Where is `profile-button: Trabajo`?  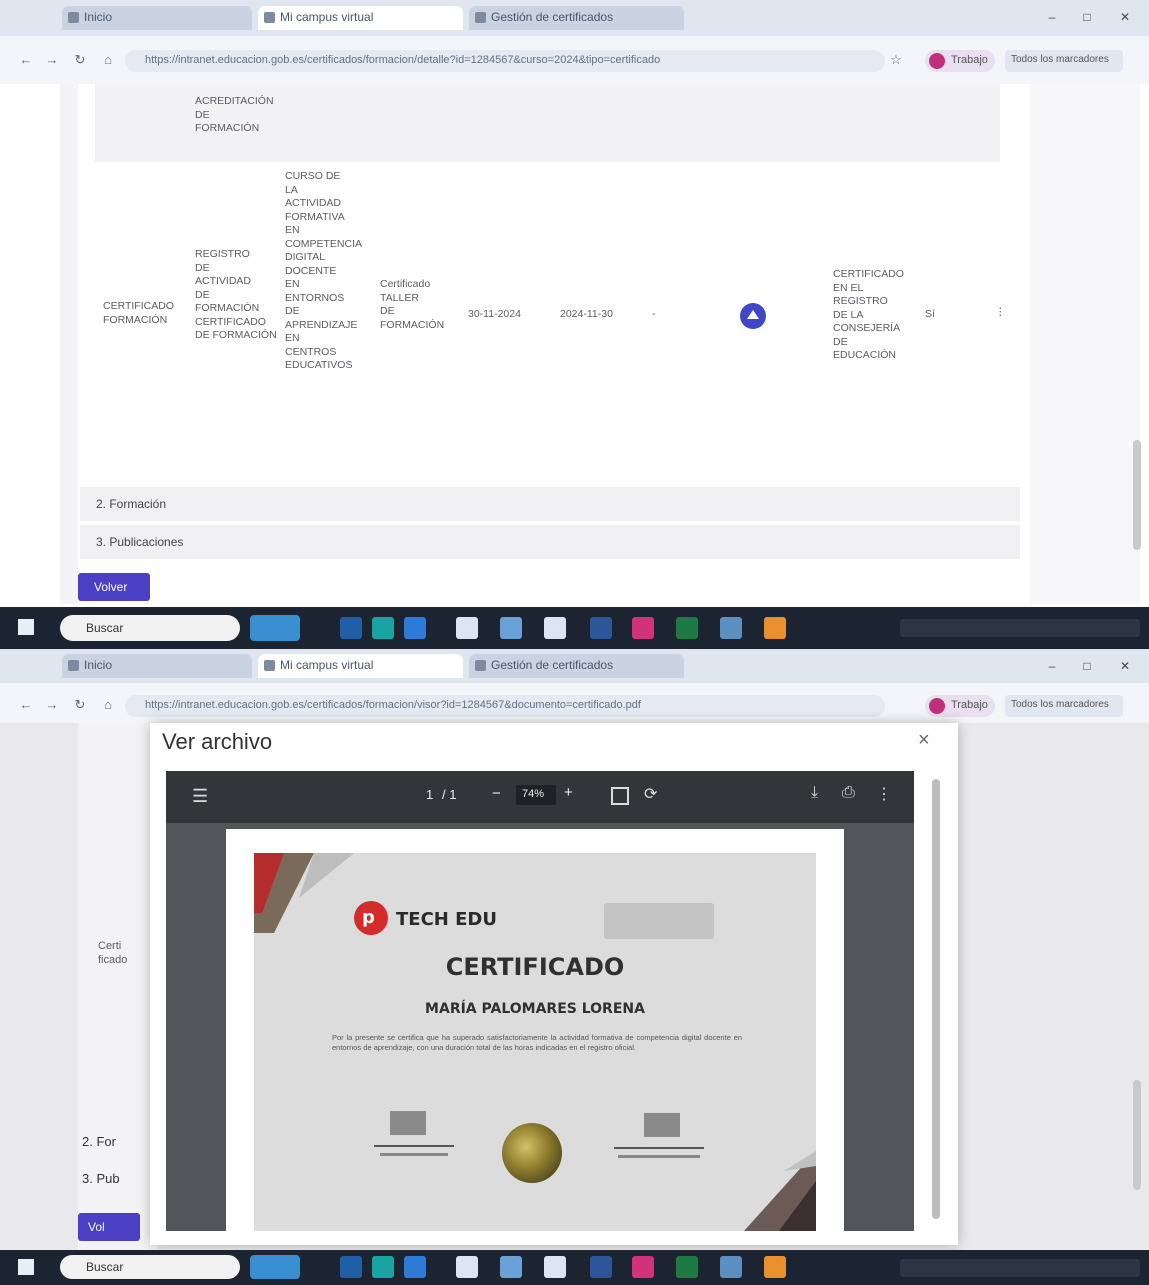
profile-button: Trabajo is located at coordinates (960, 61).